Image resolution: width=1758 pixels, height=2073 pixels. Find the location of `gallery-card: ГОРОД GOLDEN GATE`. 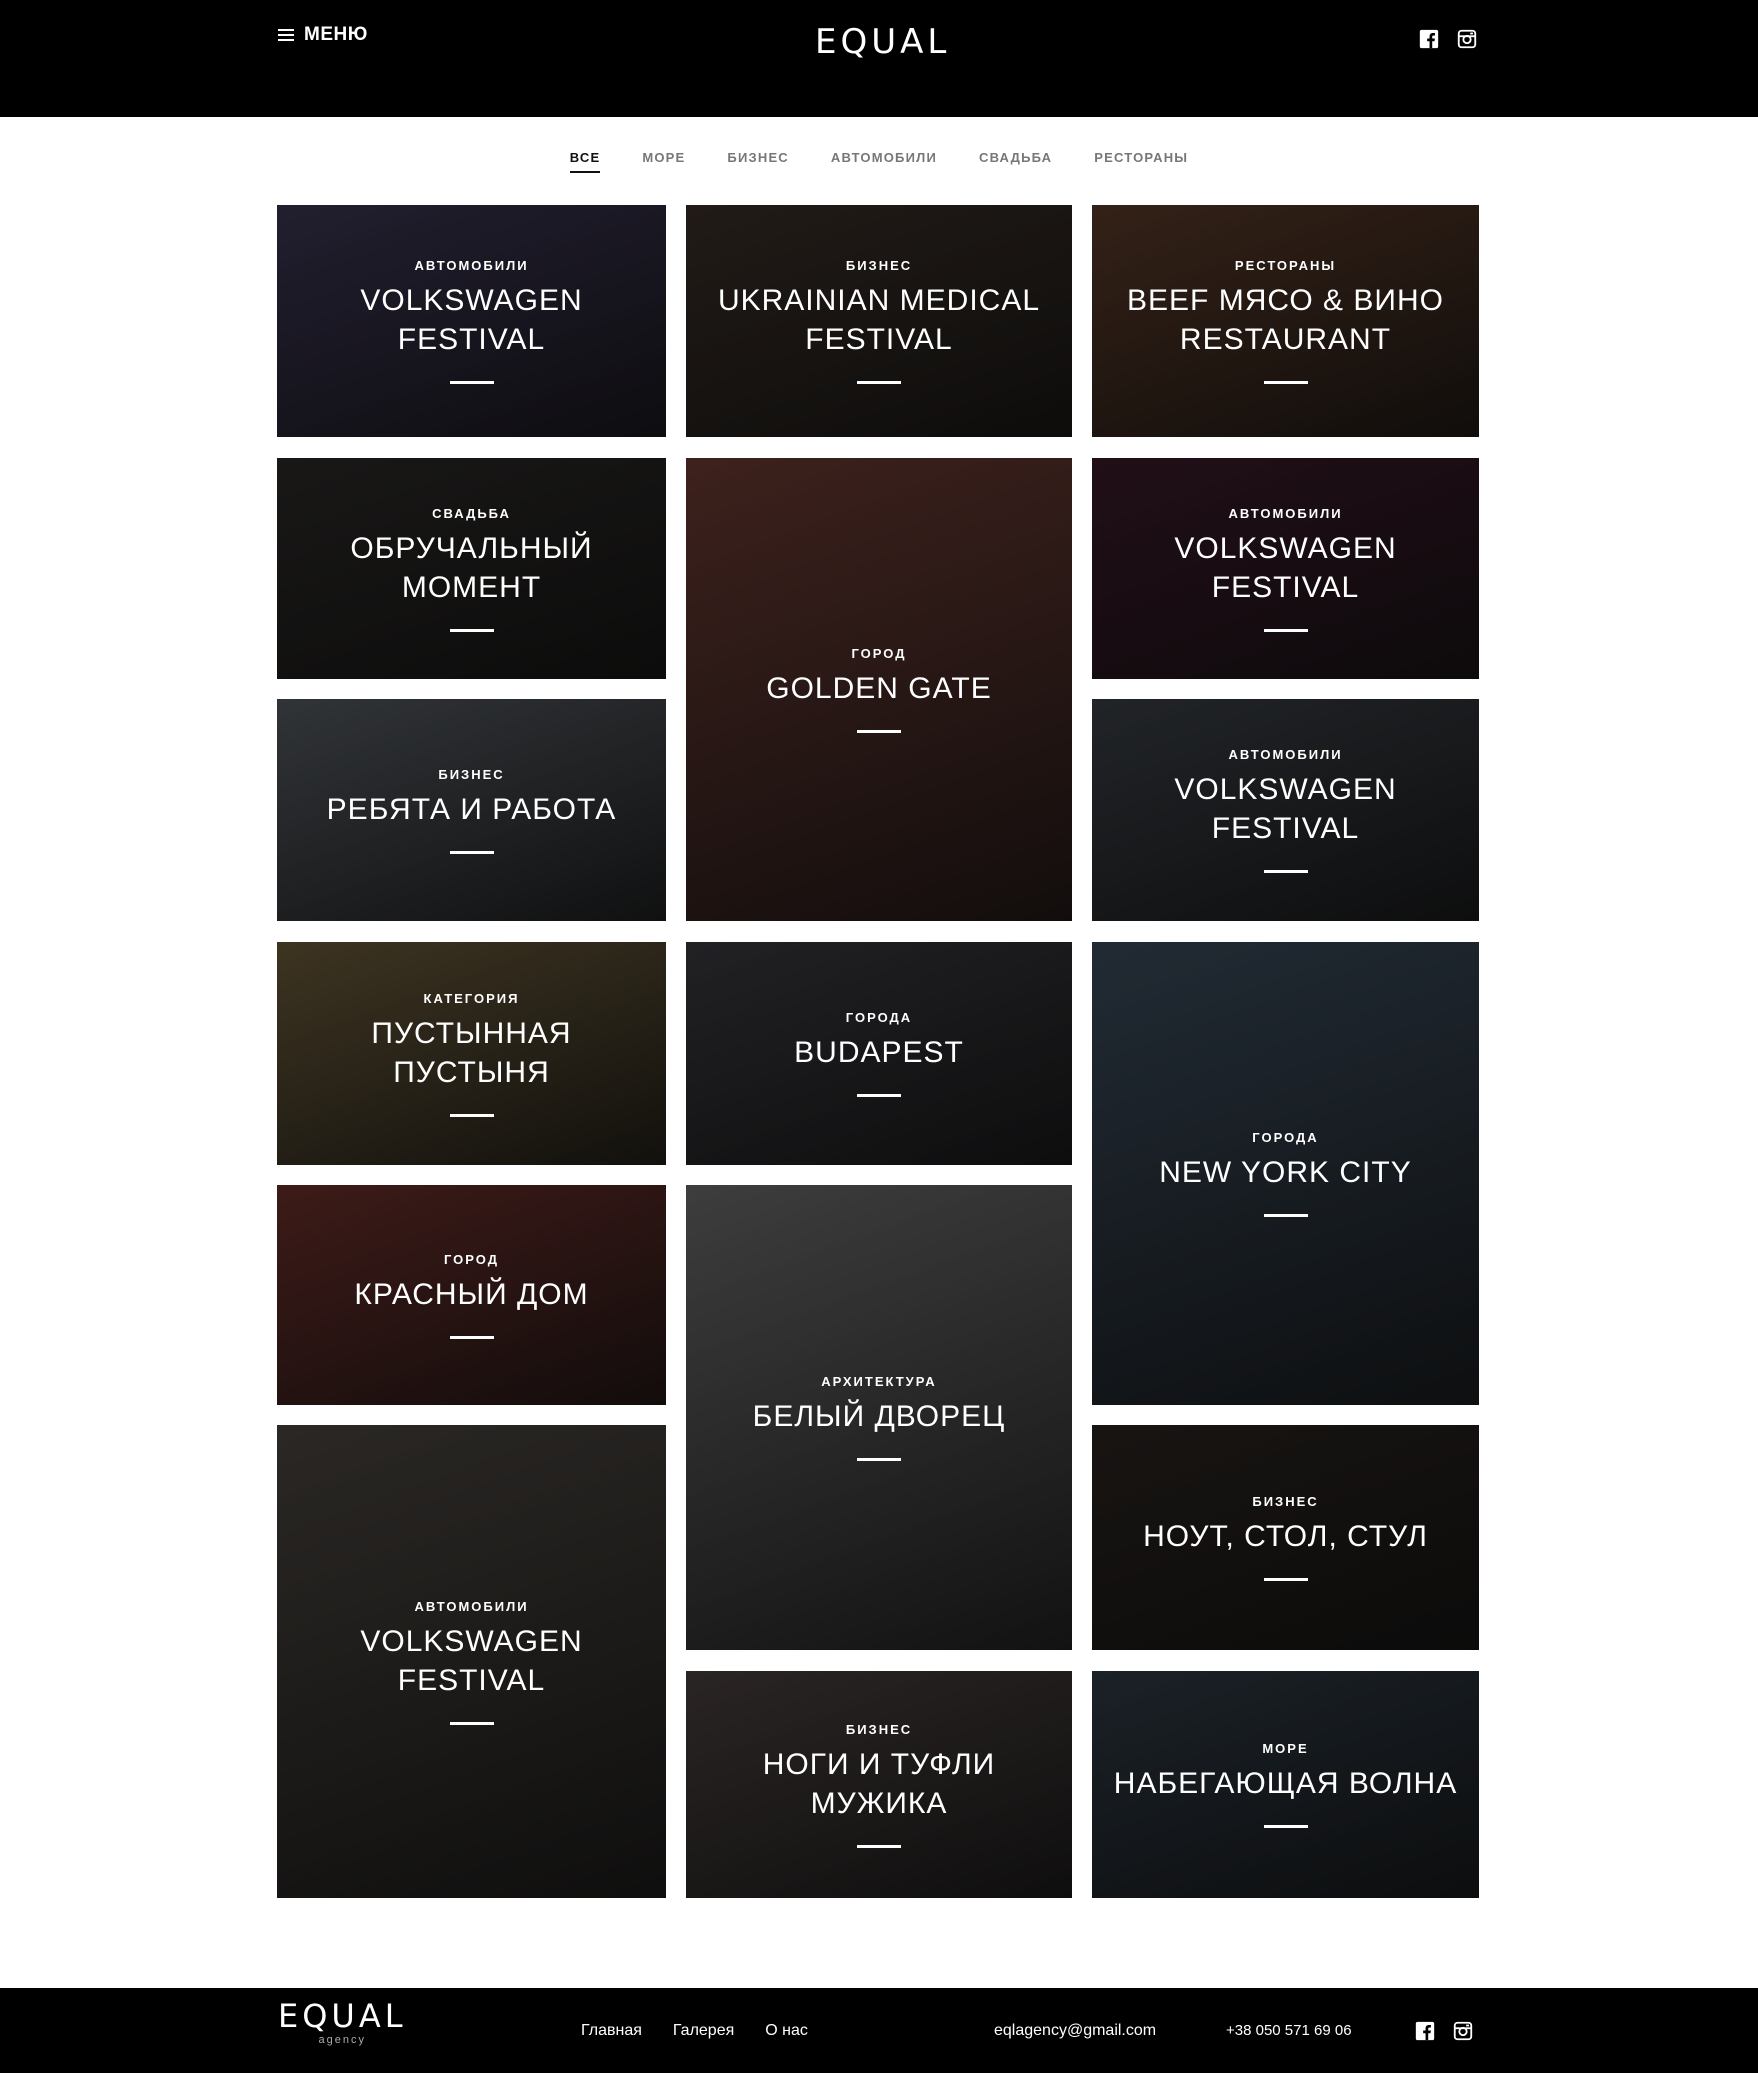

gallery-card: ГОРОД GOLDEN GATE is located at coordinates (879, 689).